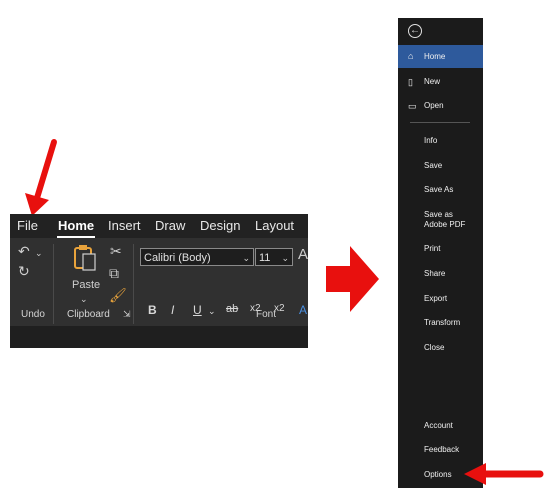  What do you see at coordinates (114, 273) in the screenshot?
I see `copy-icon: ⧉` at bounding box center [114, 273].